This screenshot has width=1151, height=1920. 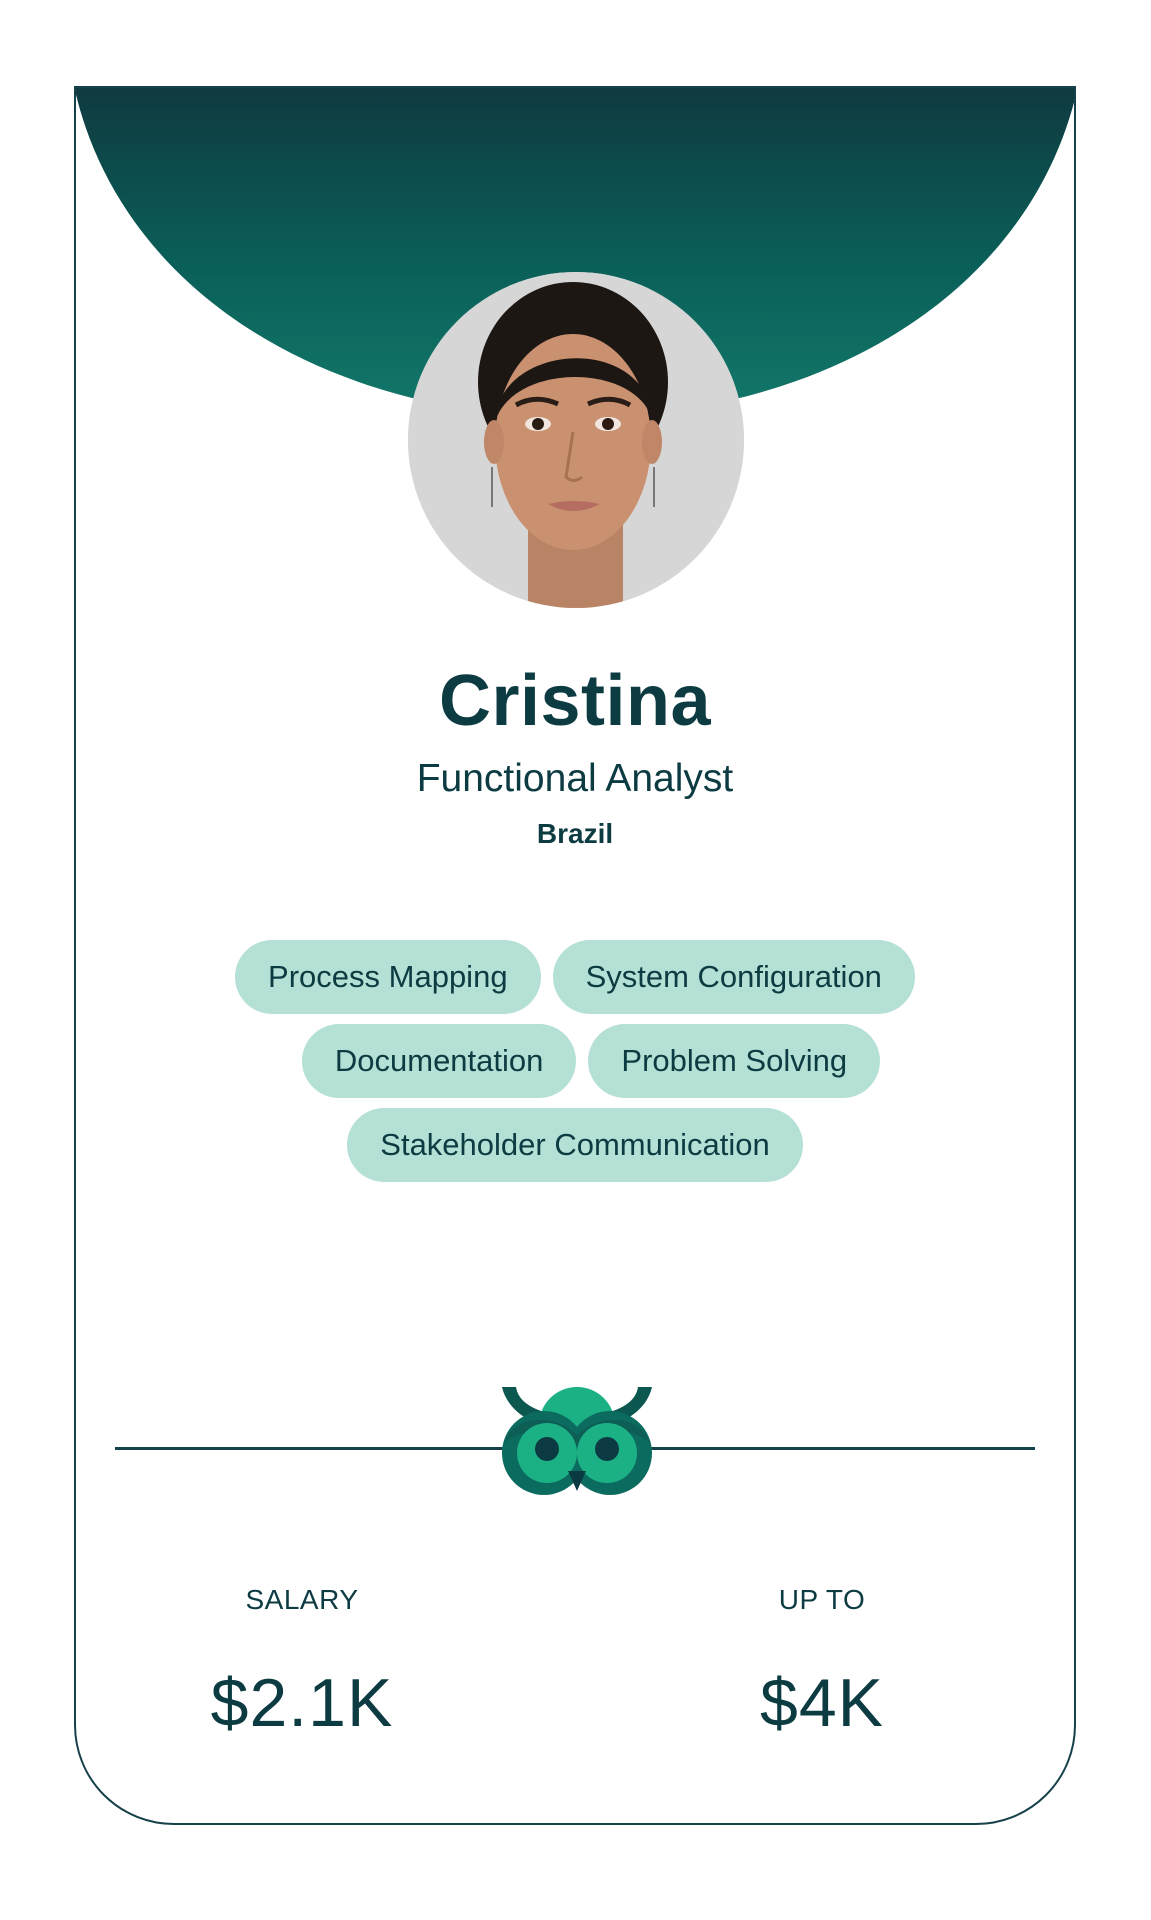 I want to click on salary-label: SALARY, so click(x=302, y=1599).